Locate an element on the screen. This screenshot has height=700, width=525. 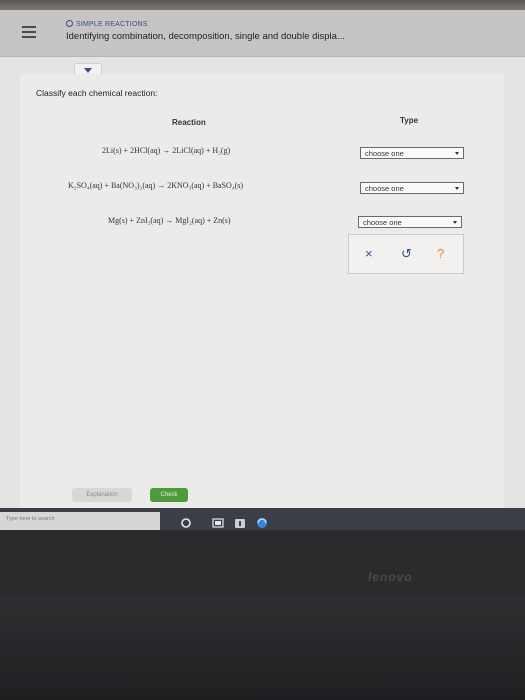
lenovo-logo: lenovo is located at coordinates (390, 577).